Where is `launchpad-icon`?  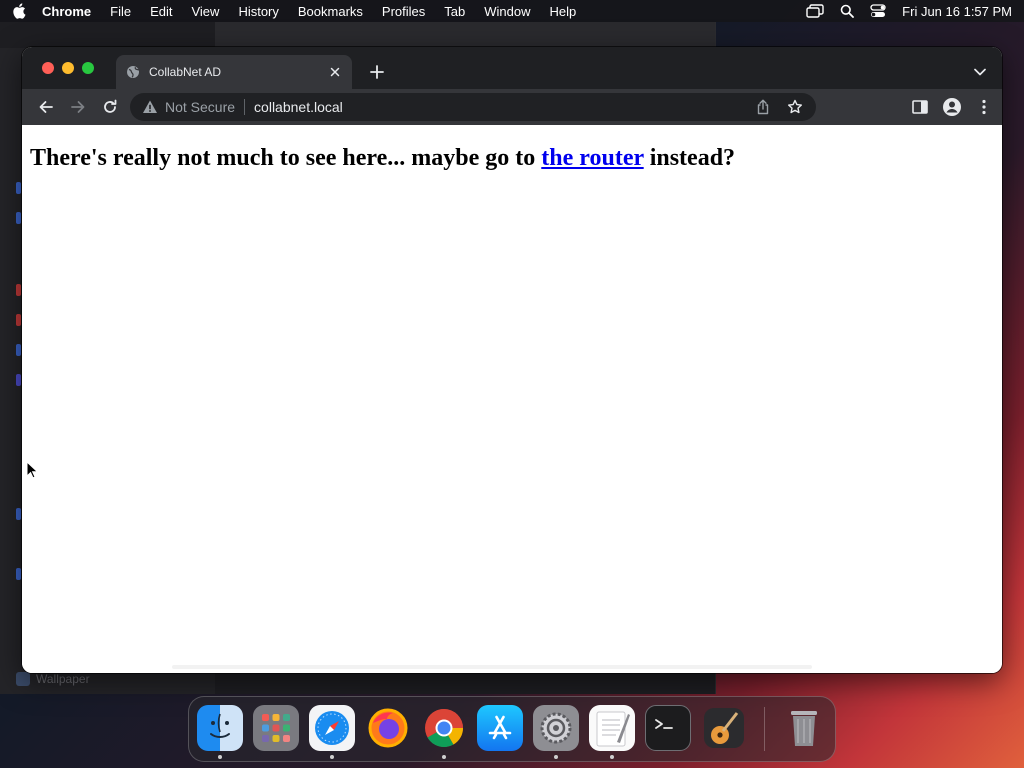 launchpad-icon is located at coordinates (276, 728).